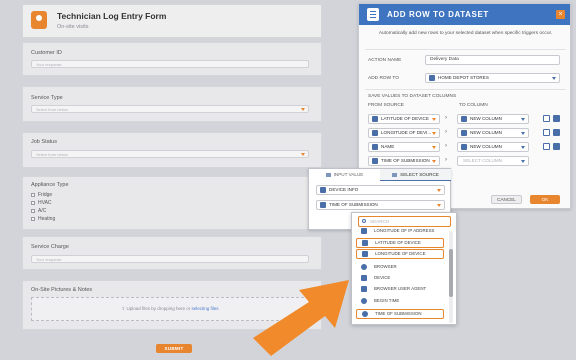 The height and width of the screenshot is (360, 576). What do you see at coordinates (373, 14) in the screenshot?
I see `dataset-icon` at bounding box center [373, 14].